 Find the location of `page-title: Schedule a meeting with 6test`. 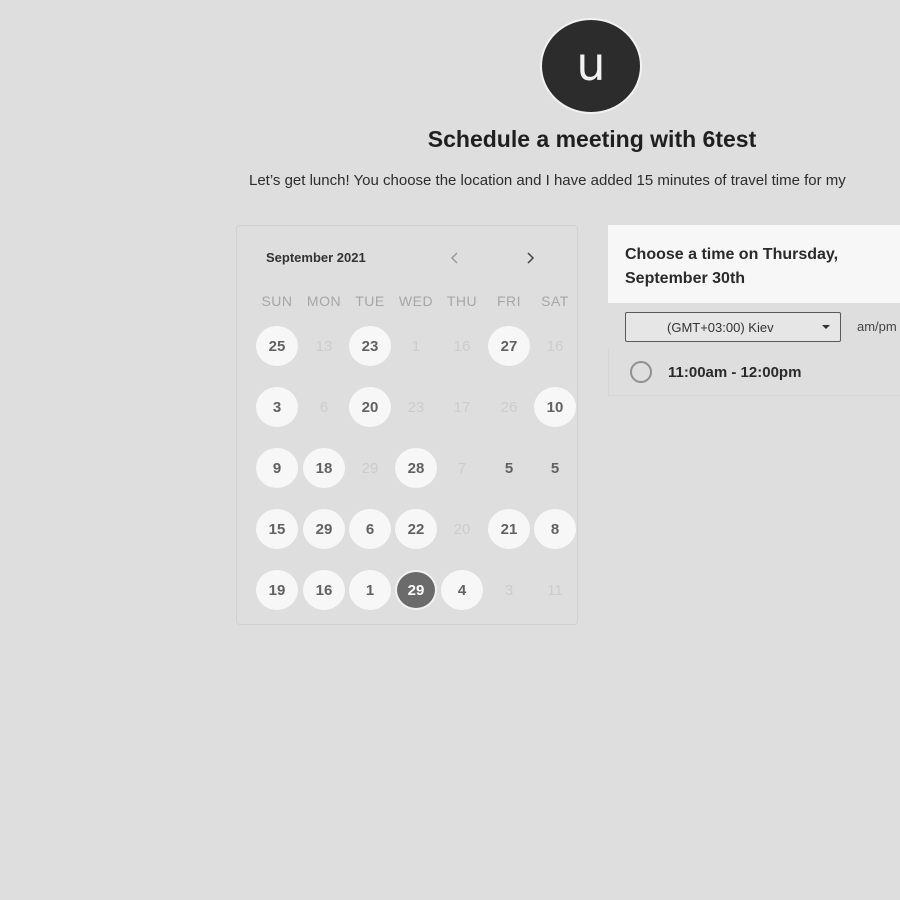

page-title: Schedule a meeting with 6test is located at coordinates (592, 139).